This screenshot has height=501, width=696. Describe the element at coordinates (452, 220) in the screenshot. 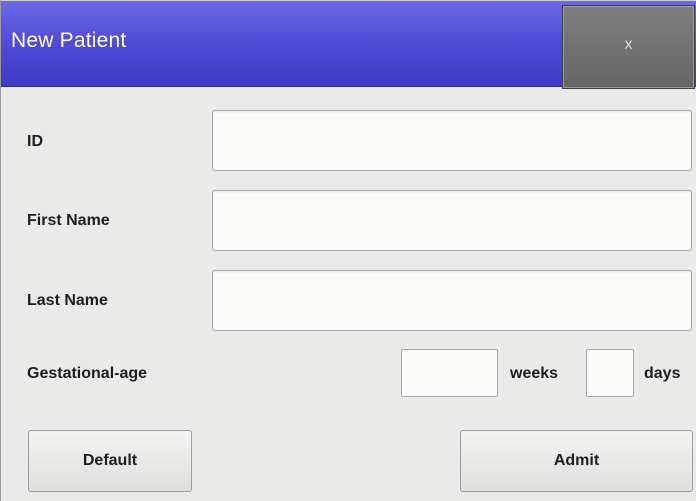

I see `first-name-field` at that location.